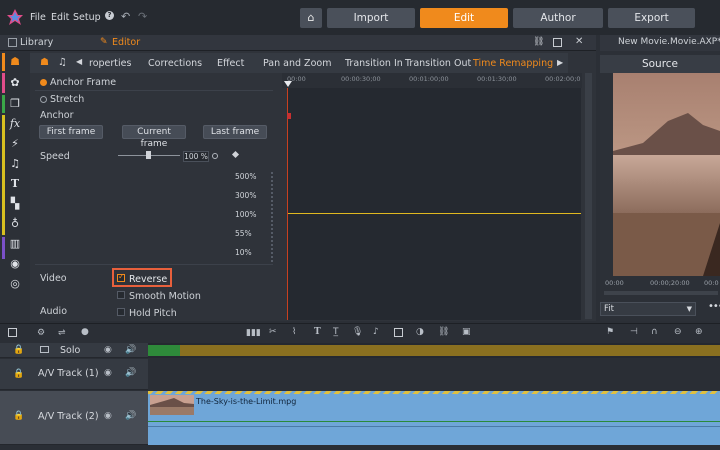  I want to click on redo-icon: ↷, so click(142, 16).